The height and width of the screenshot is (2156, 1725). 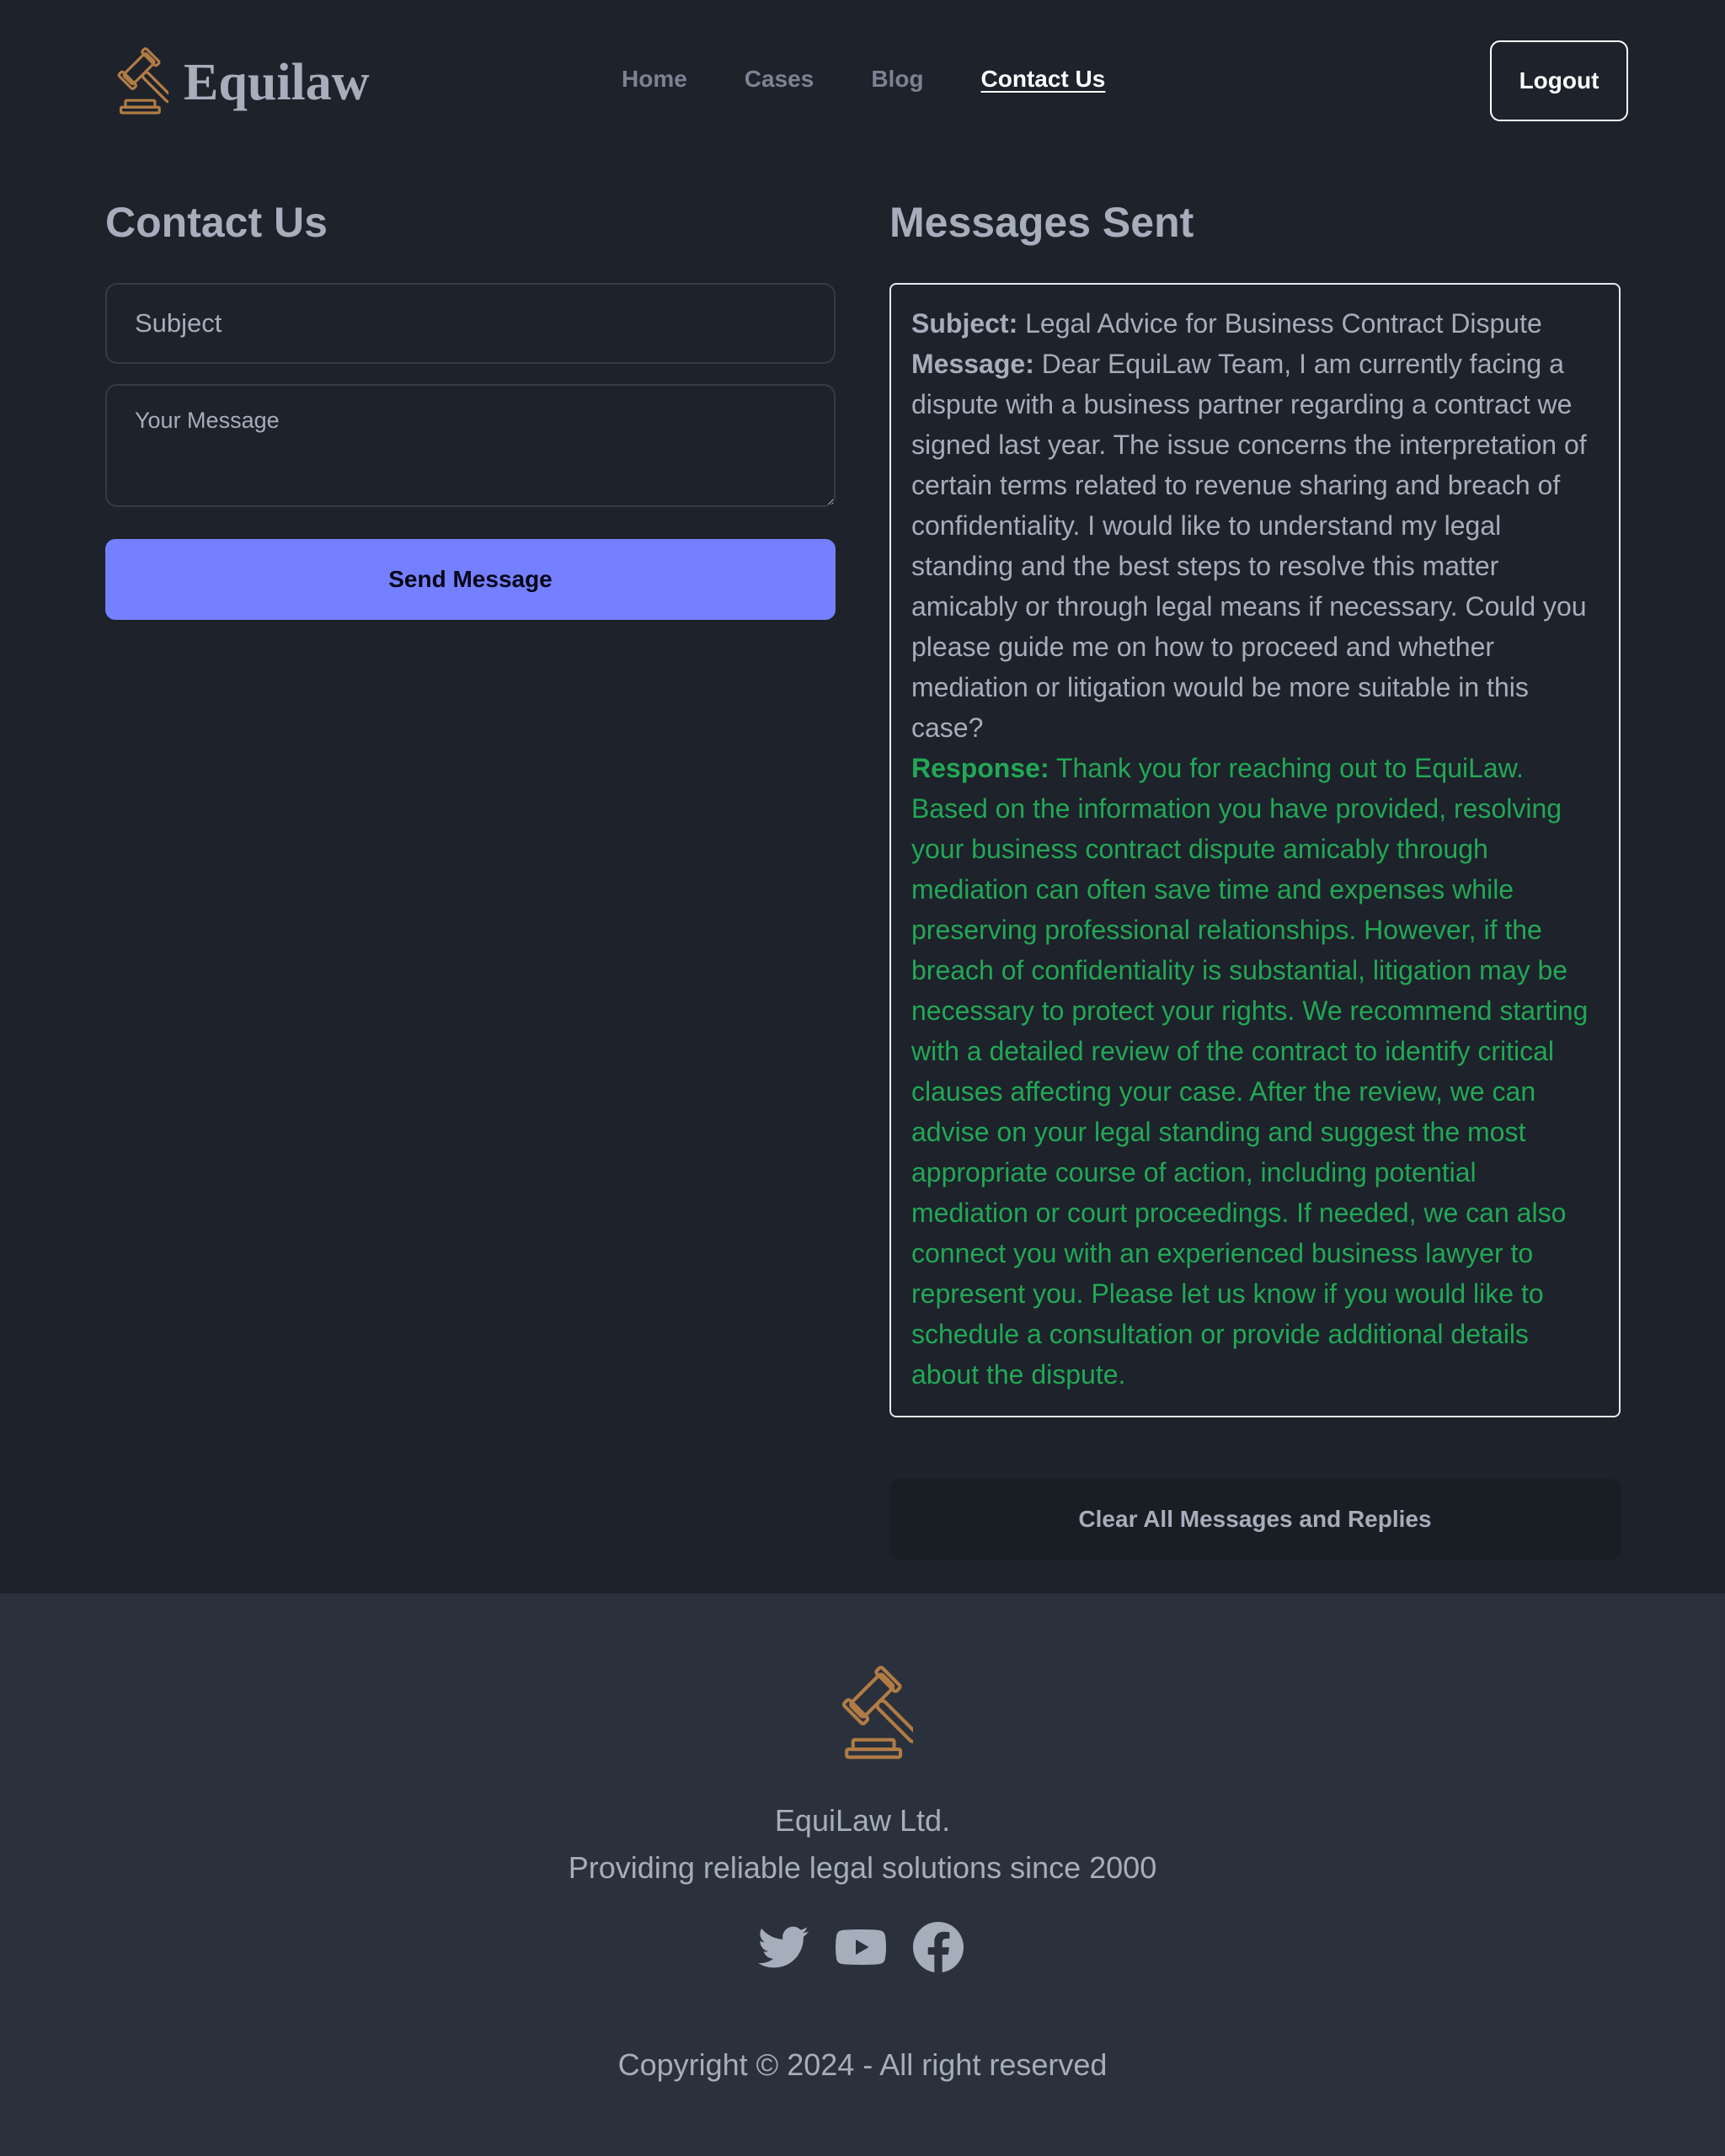 What do you see at coordinates (1255, 1519) in the screenshot?
I see `clear-messages-button: Clear All Messages and Replies` at bounding box center [1255, 1519].